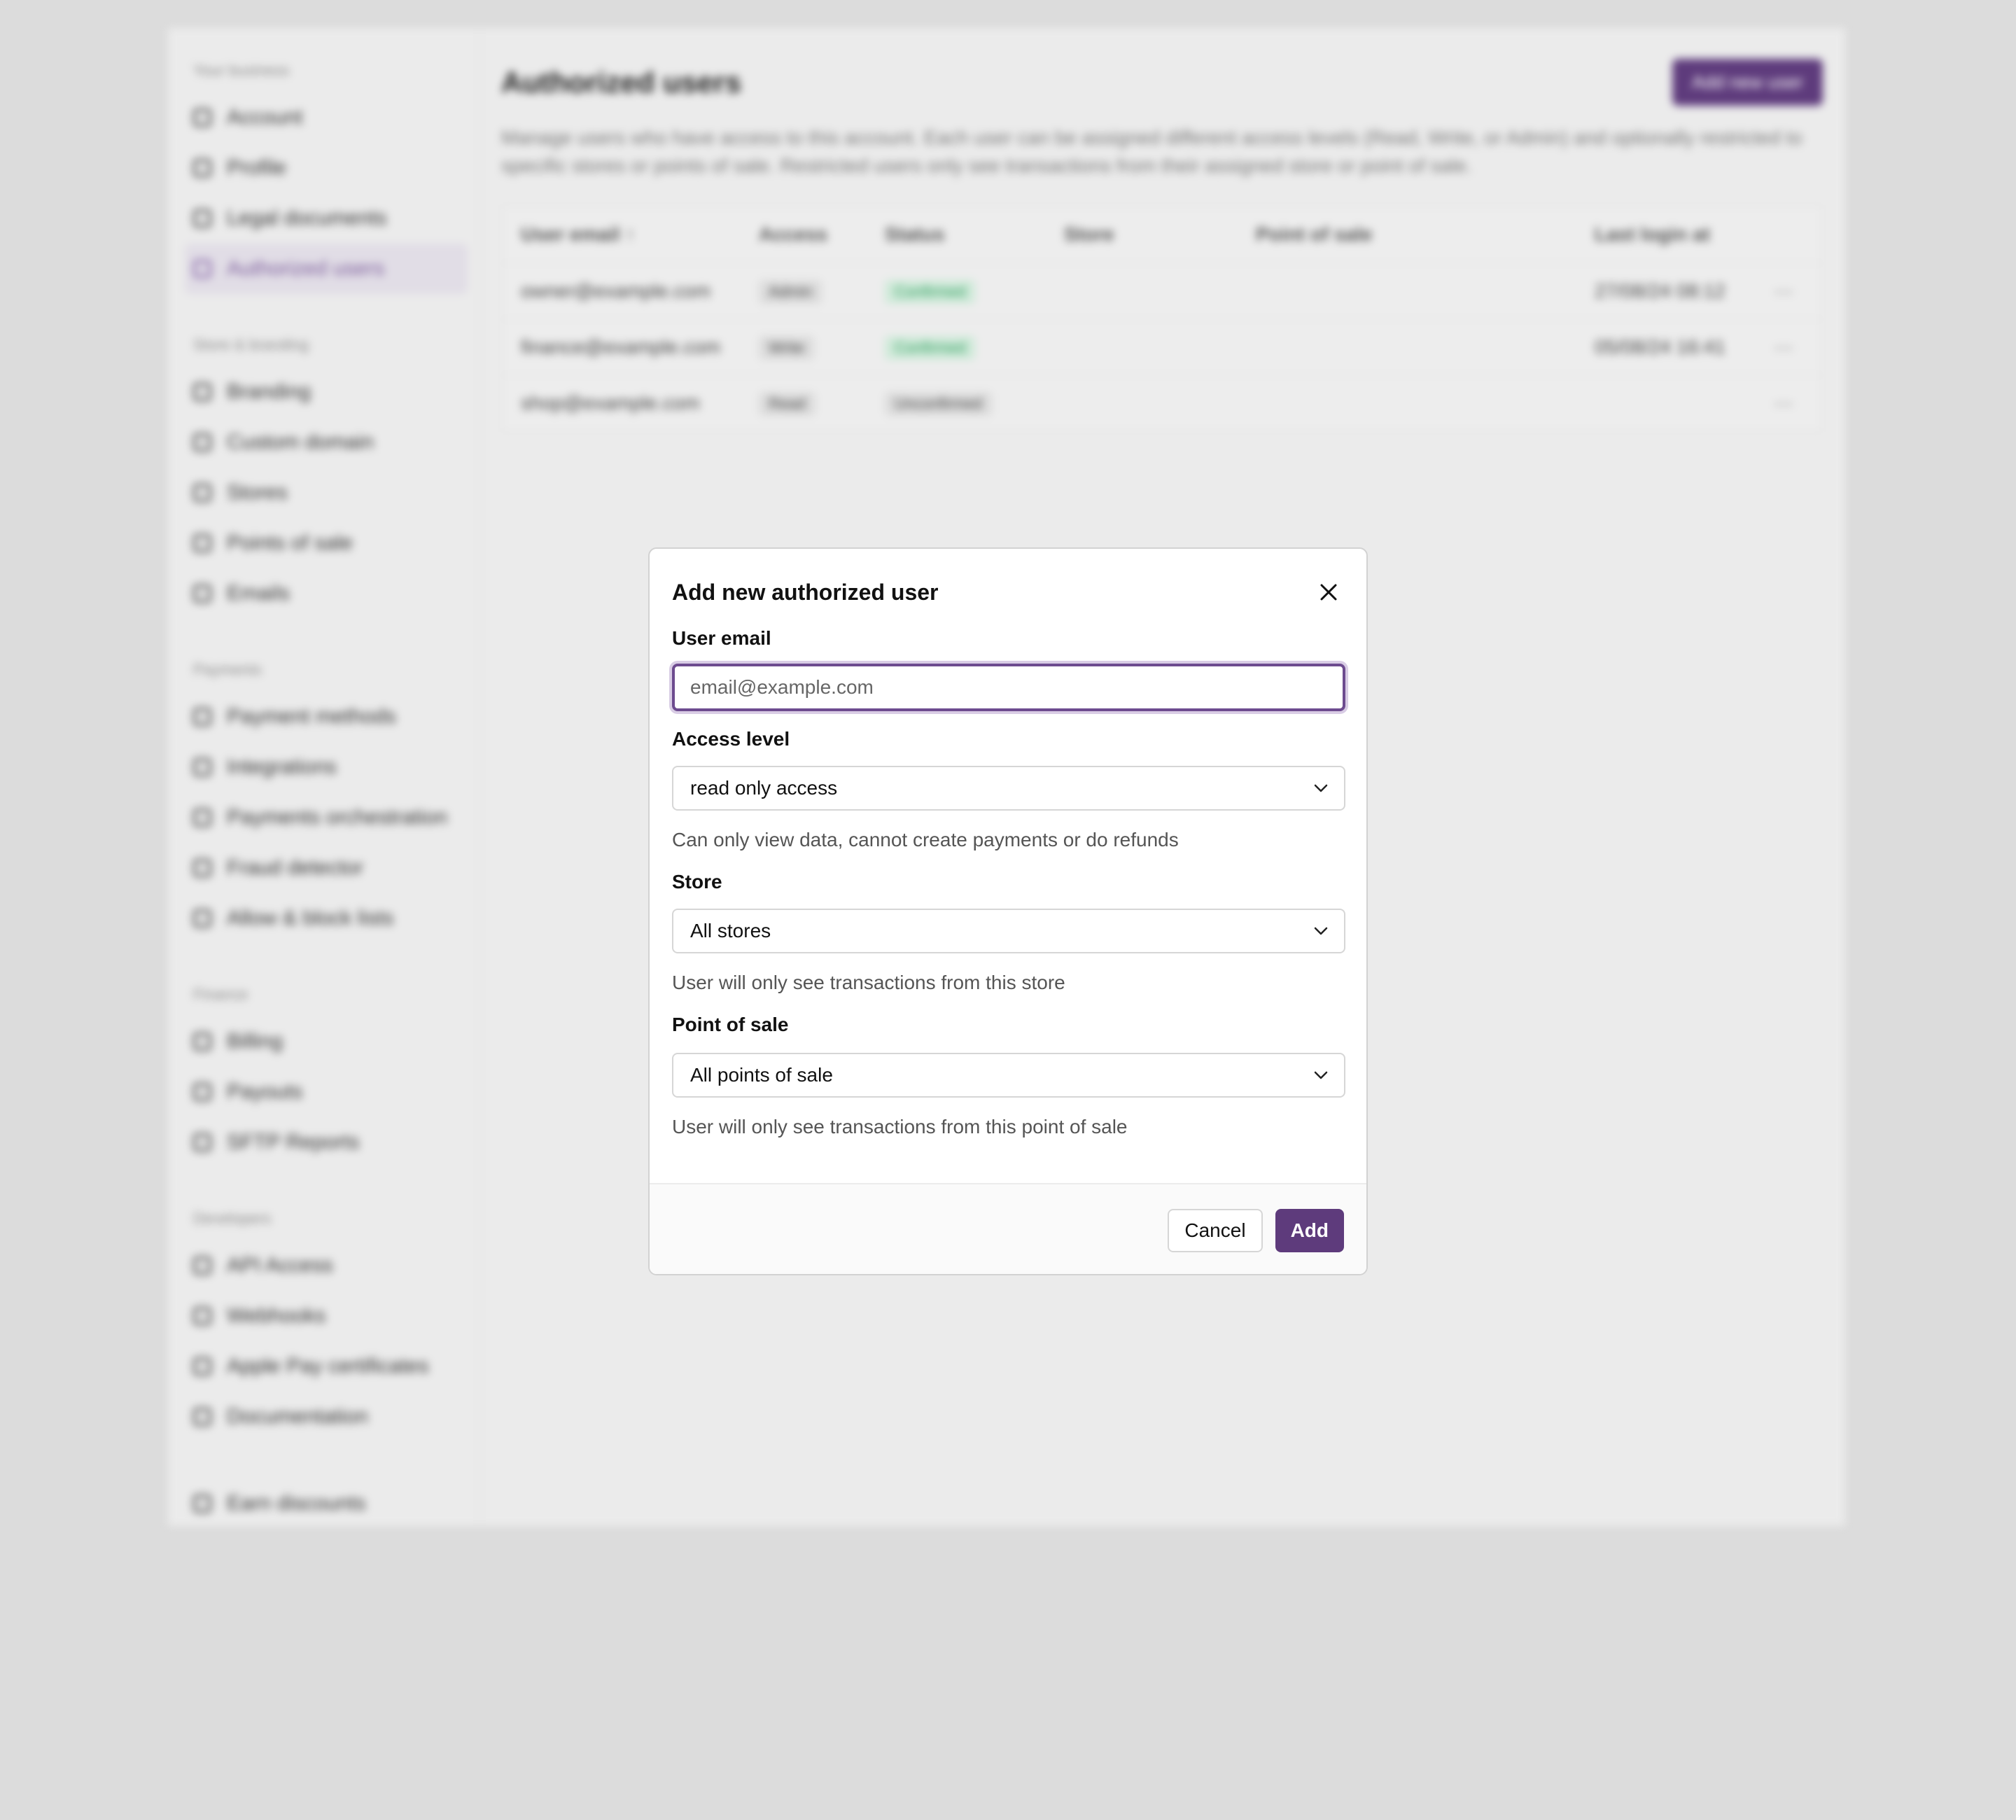 The image size is (2016, 1820). Describe the element at coordinates (337, 817) in the screenshot. I see `sidebar-item-label: Payments orchestration` at that location.